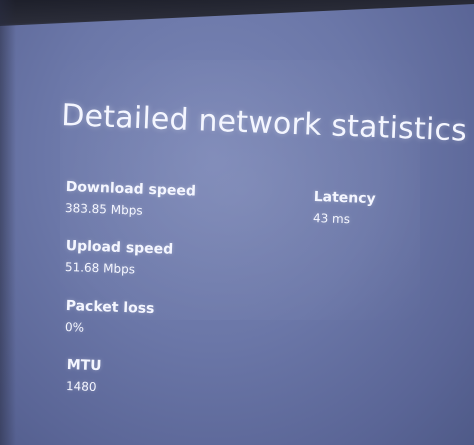 The width and height of the screenshot is (474, 445). I want to click on stat-download-speed: Download speed 383.85 Mbps, so click(130, 199).